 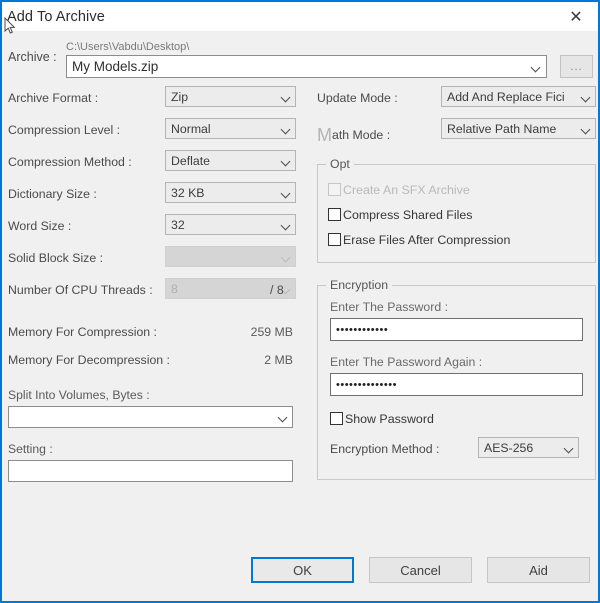 What do you see at coordinates (456, 418) in the screenshot?
I see `checkbox-show-password: Show Password` at bounding box center [456, 418].